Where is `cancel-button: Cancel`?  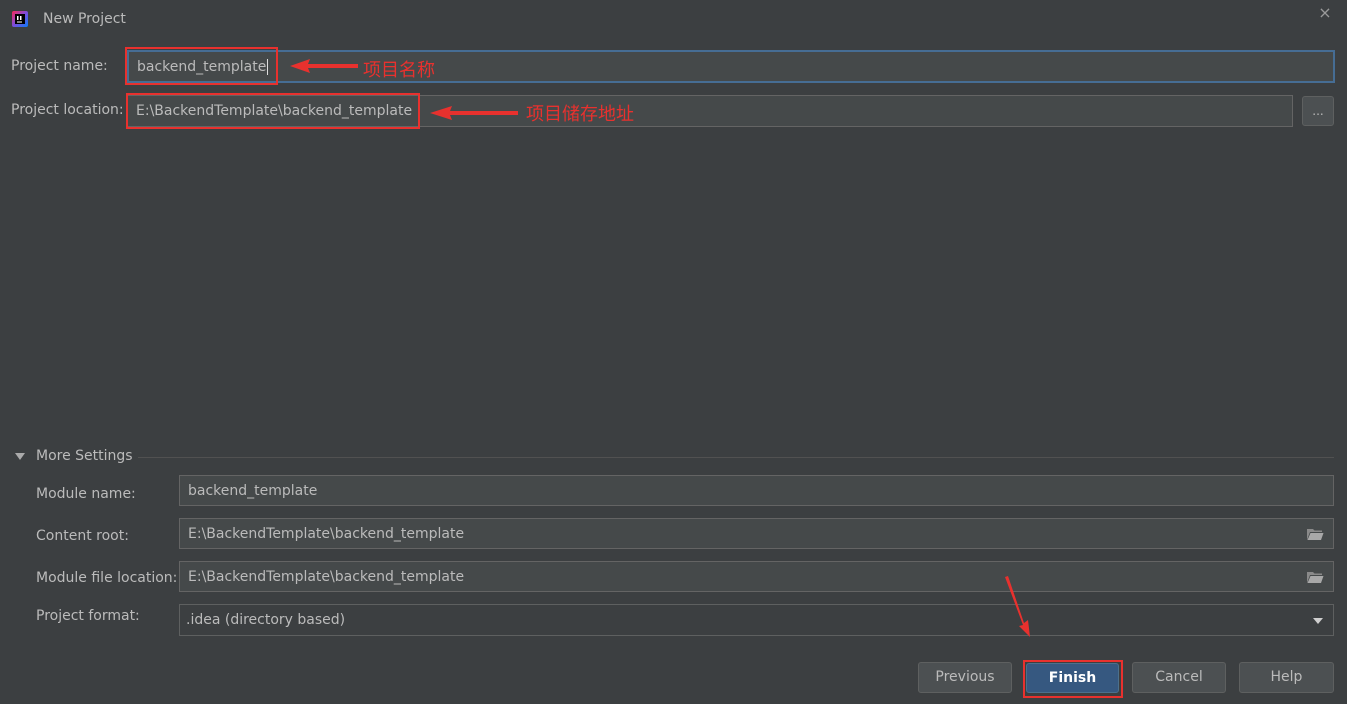 cancel-button: Cancel is located at coordinates (1179, 677).